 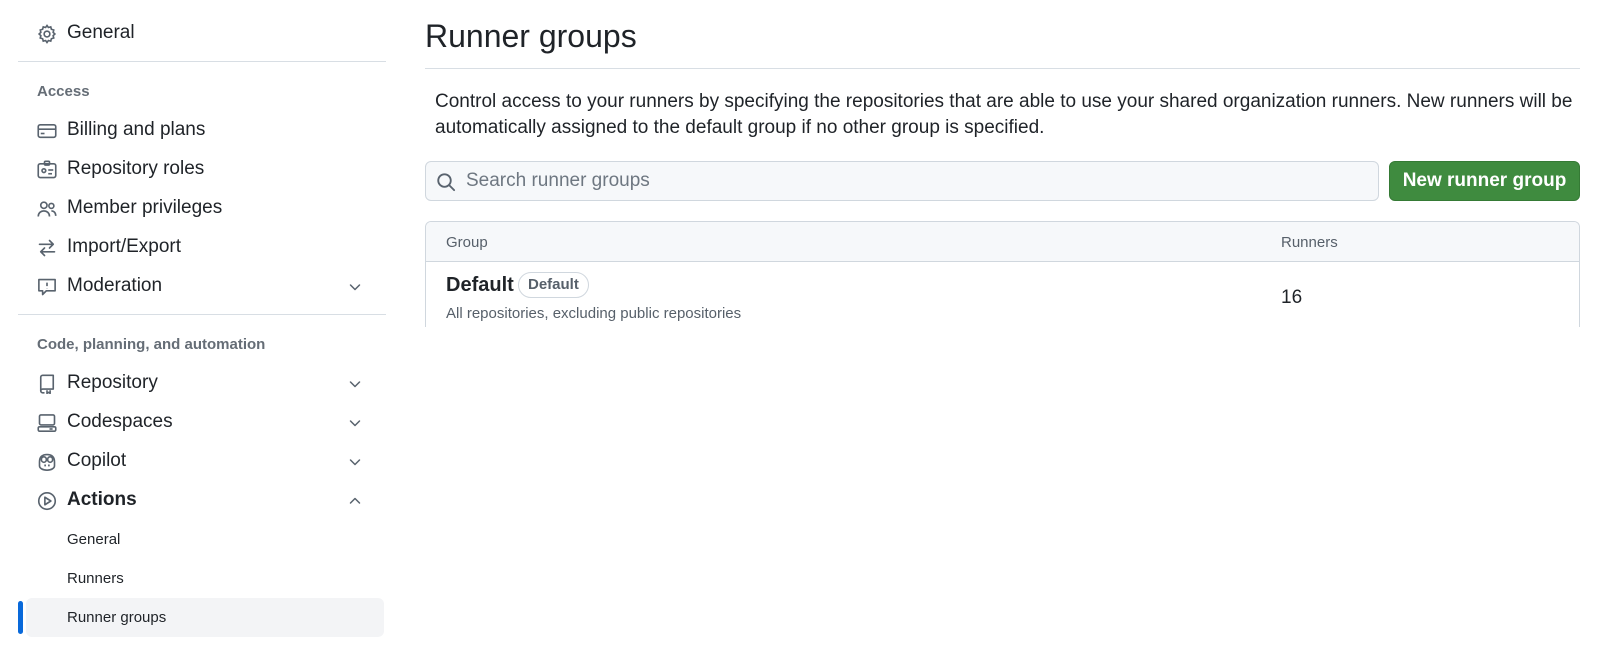 What do you see at coordinates (480, 285) in the screenshot?
I see `group-name-link: Default` at bounding box center [480, 285].